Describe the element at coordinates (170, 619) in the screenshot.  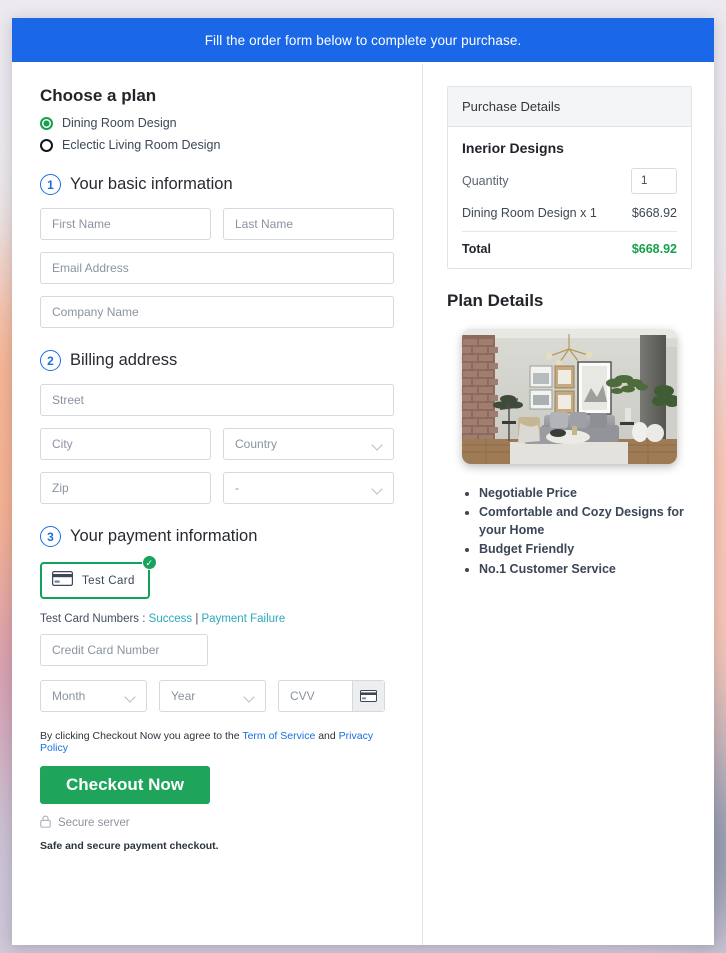
I see `link-success: Success` at that location.